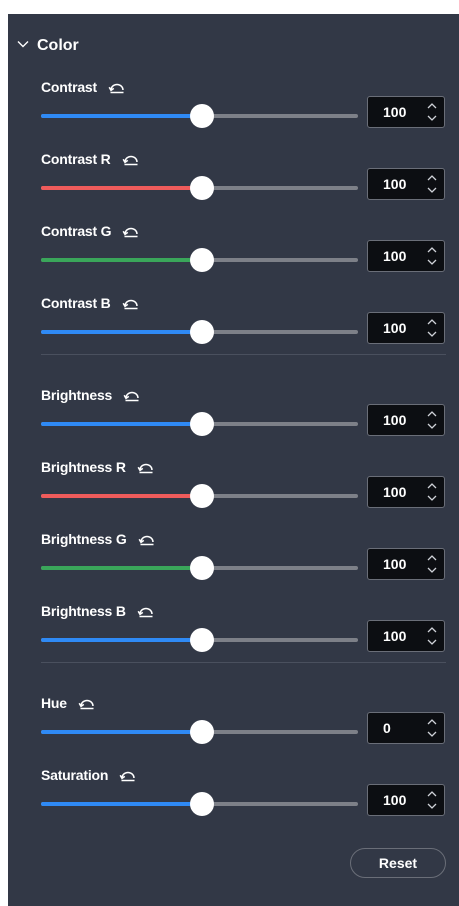 This screenshot has height=906, width=459. I want to click on control-row-contrast: Contrast 100, so click(233, 109).